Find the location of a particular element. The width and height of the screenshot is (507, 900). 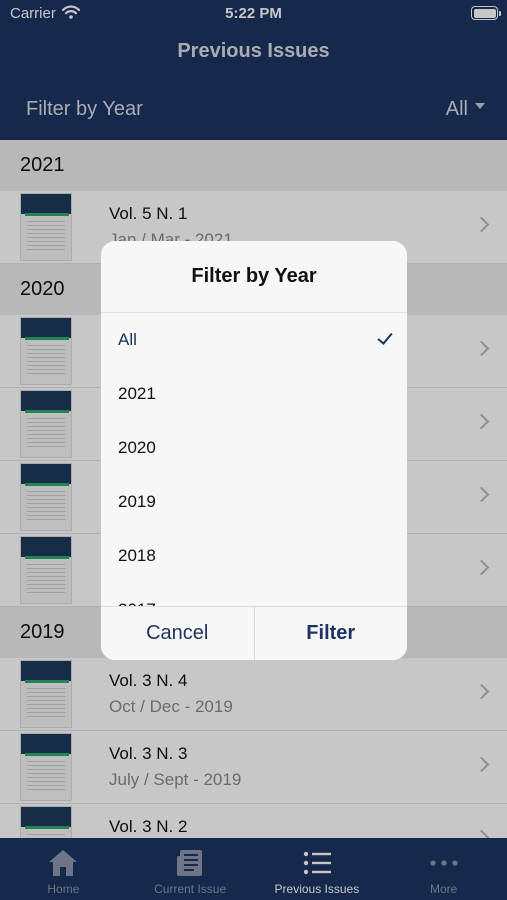

option-2021: 2021 is located at coordinates (254, 394).